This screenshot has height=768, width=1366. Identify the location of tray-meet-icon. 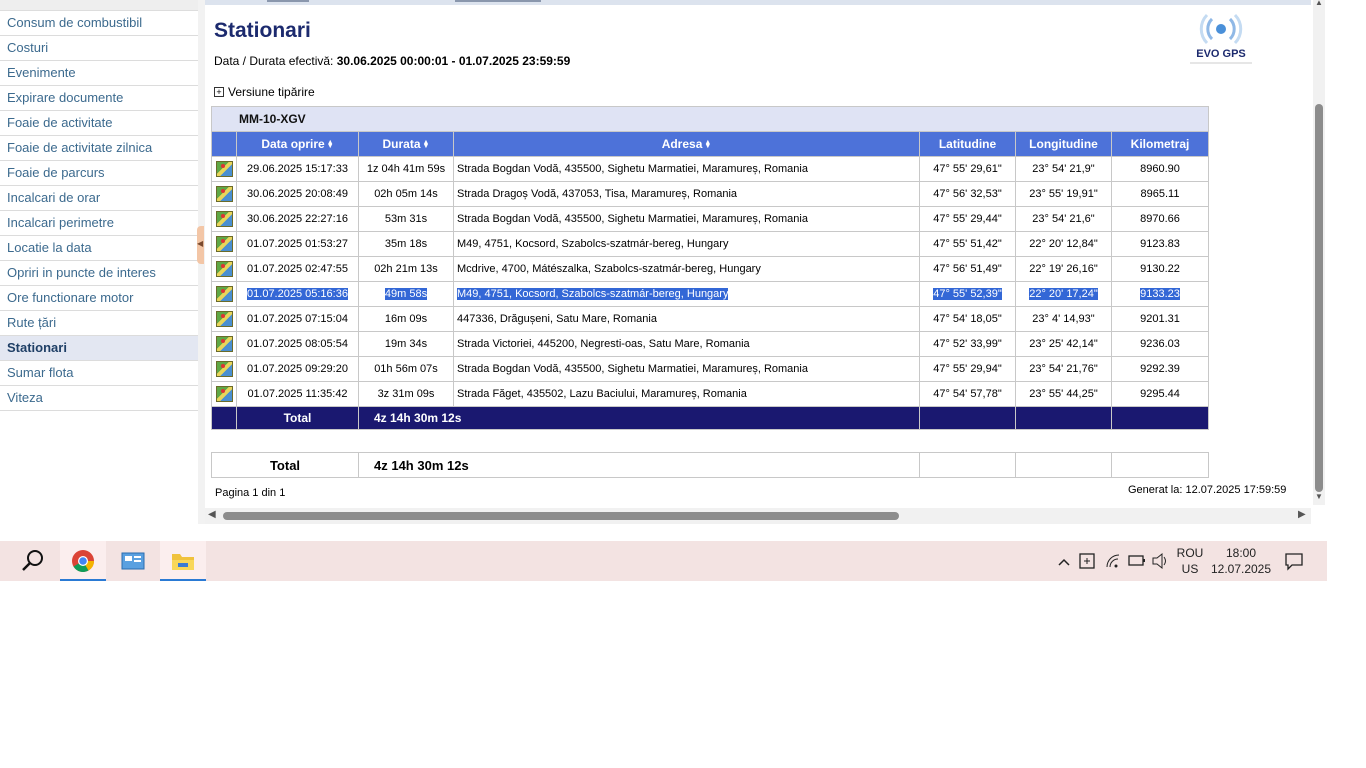
(1088, 561).